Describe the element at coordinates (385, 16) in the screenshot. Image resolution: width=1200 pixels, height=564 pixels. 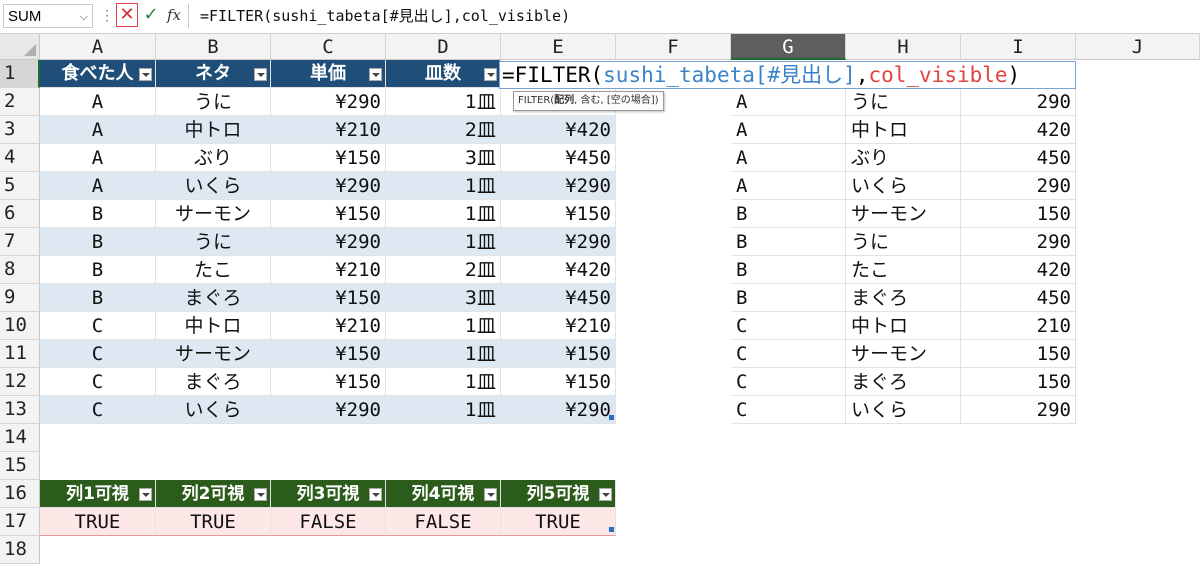
I see `formula-input: =FILTER(sushi_tabeta[#見出し],col_visible)` at that location.